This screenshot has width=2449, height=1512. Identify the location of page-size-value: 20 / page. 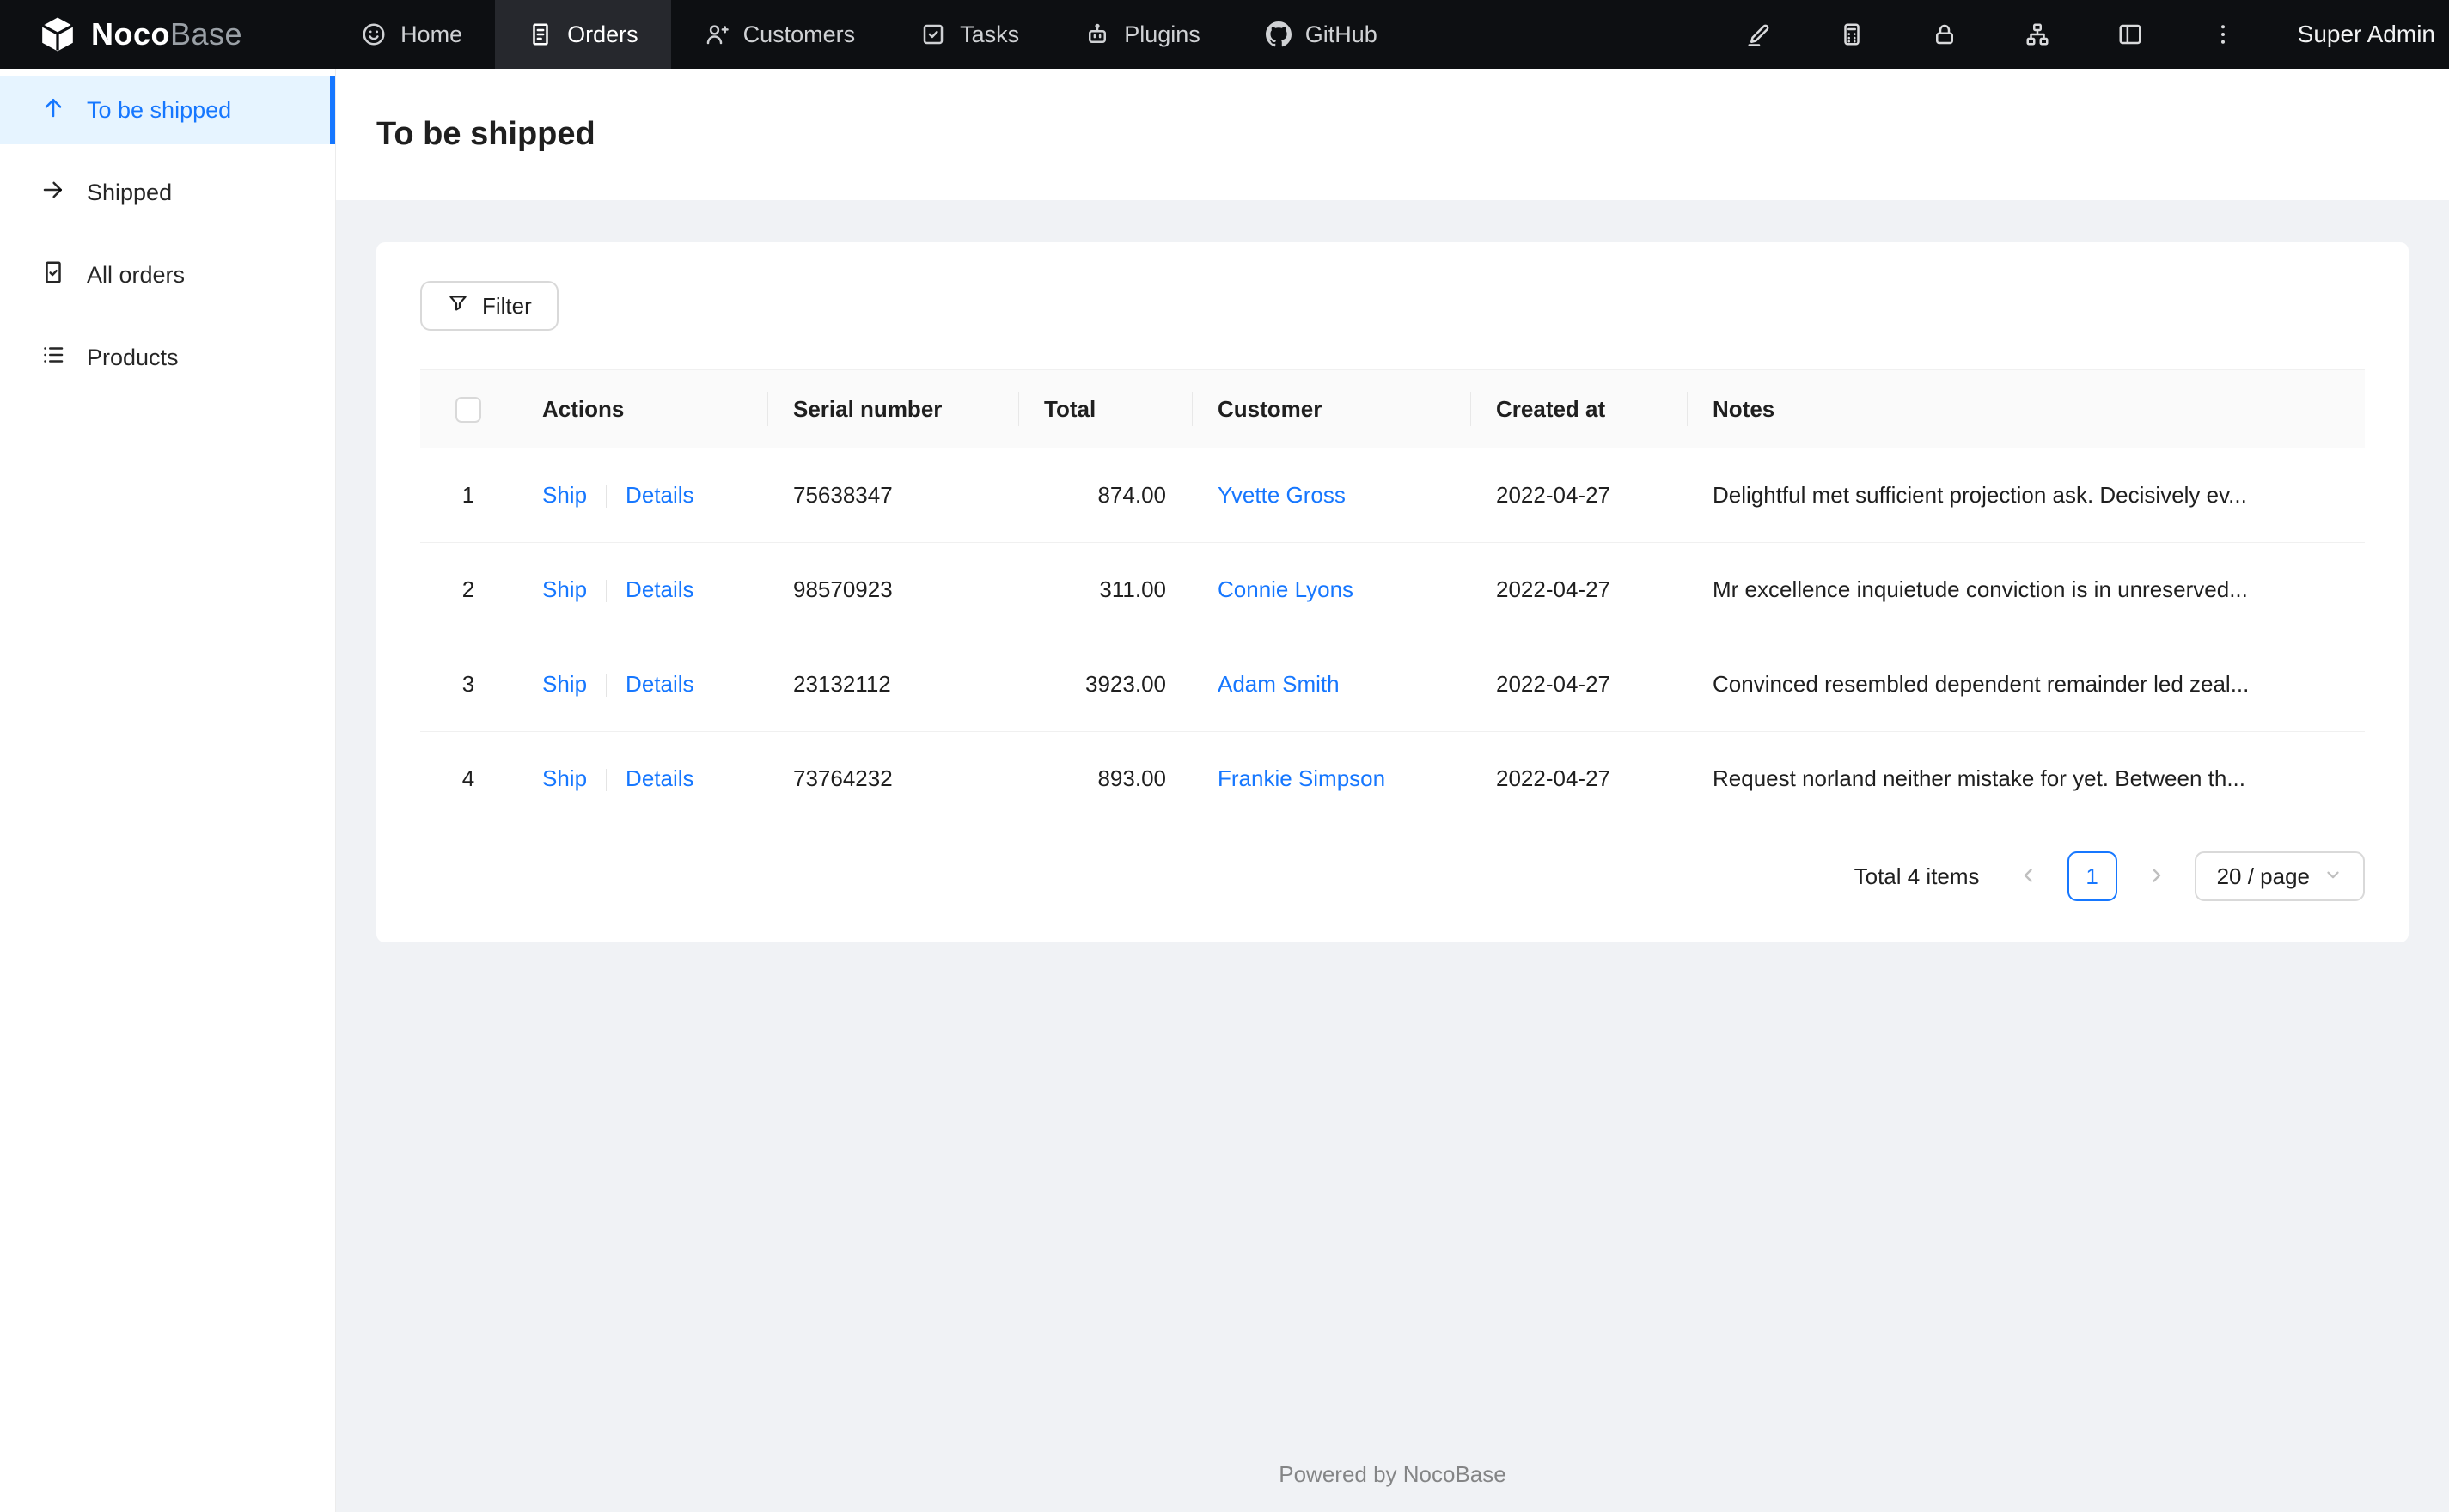
(2263, 876).